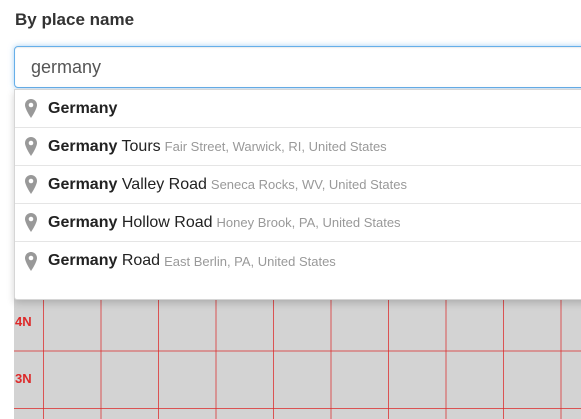 The image size is (581, 419). I want to click on section-label: By place name, so click(75, 19).